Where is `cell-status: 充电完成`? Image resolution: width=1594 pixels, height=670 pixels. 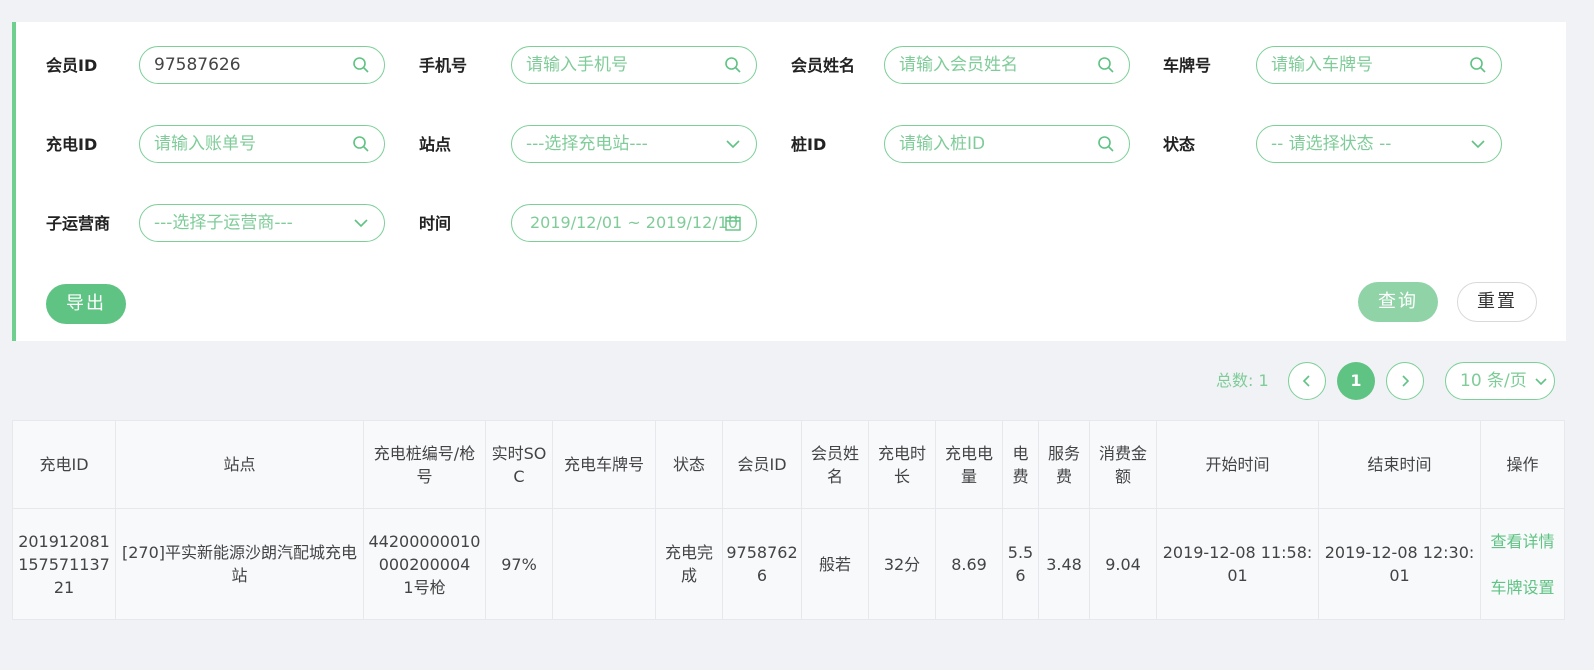
cell-status: 充电完成 is located at coordinates (689, 564).